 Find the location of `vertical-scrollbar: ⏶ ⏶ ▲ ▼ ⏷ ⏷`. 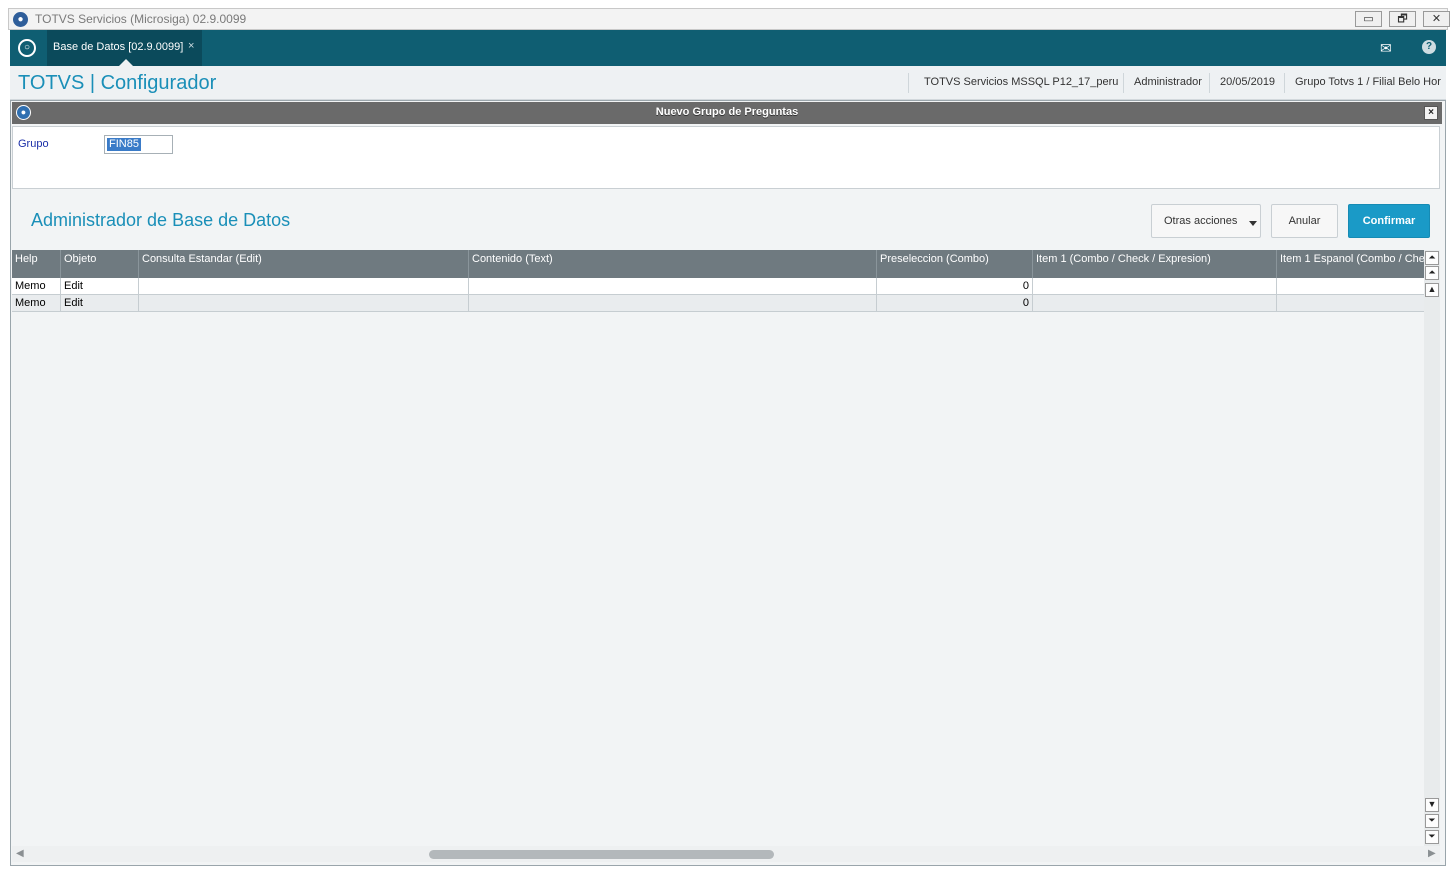

vertical-scrollbar: ⏶ ⏶ ▲ ▼ ⏷ ⏷ is located at coordinates (1432, 548).